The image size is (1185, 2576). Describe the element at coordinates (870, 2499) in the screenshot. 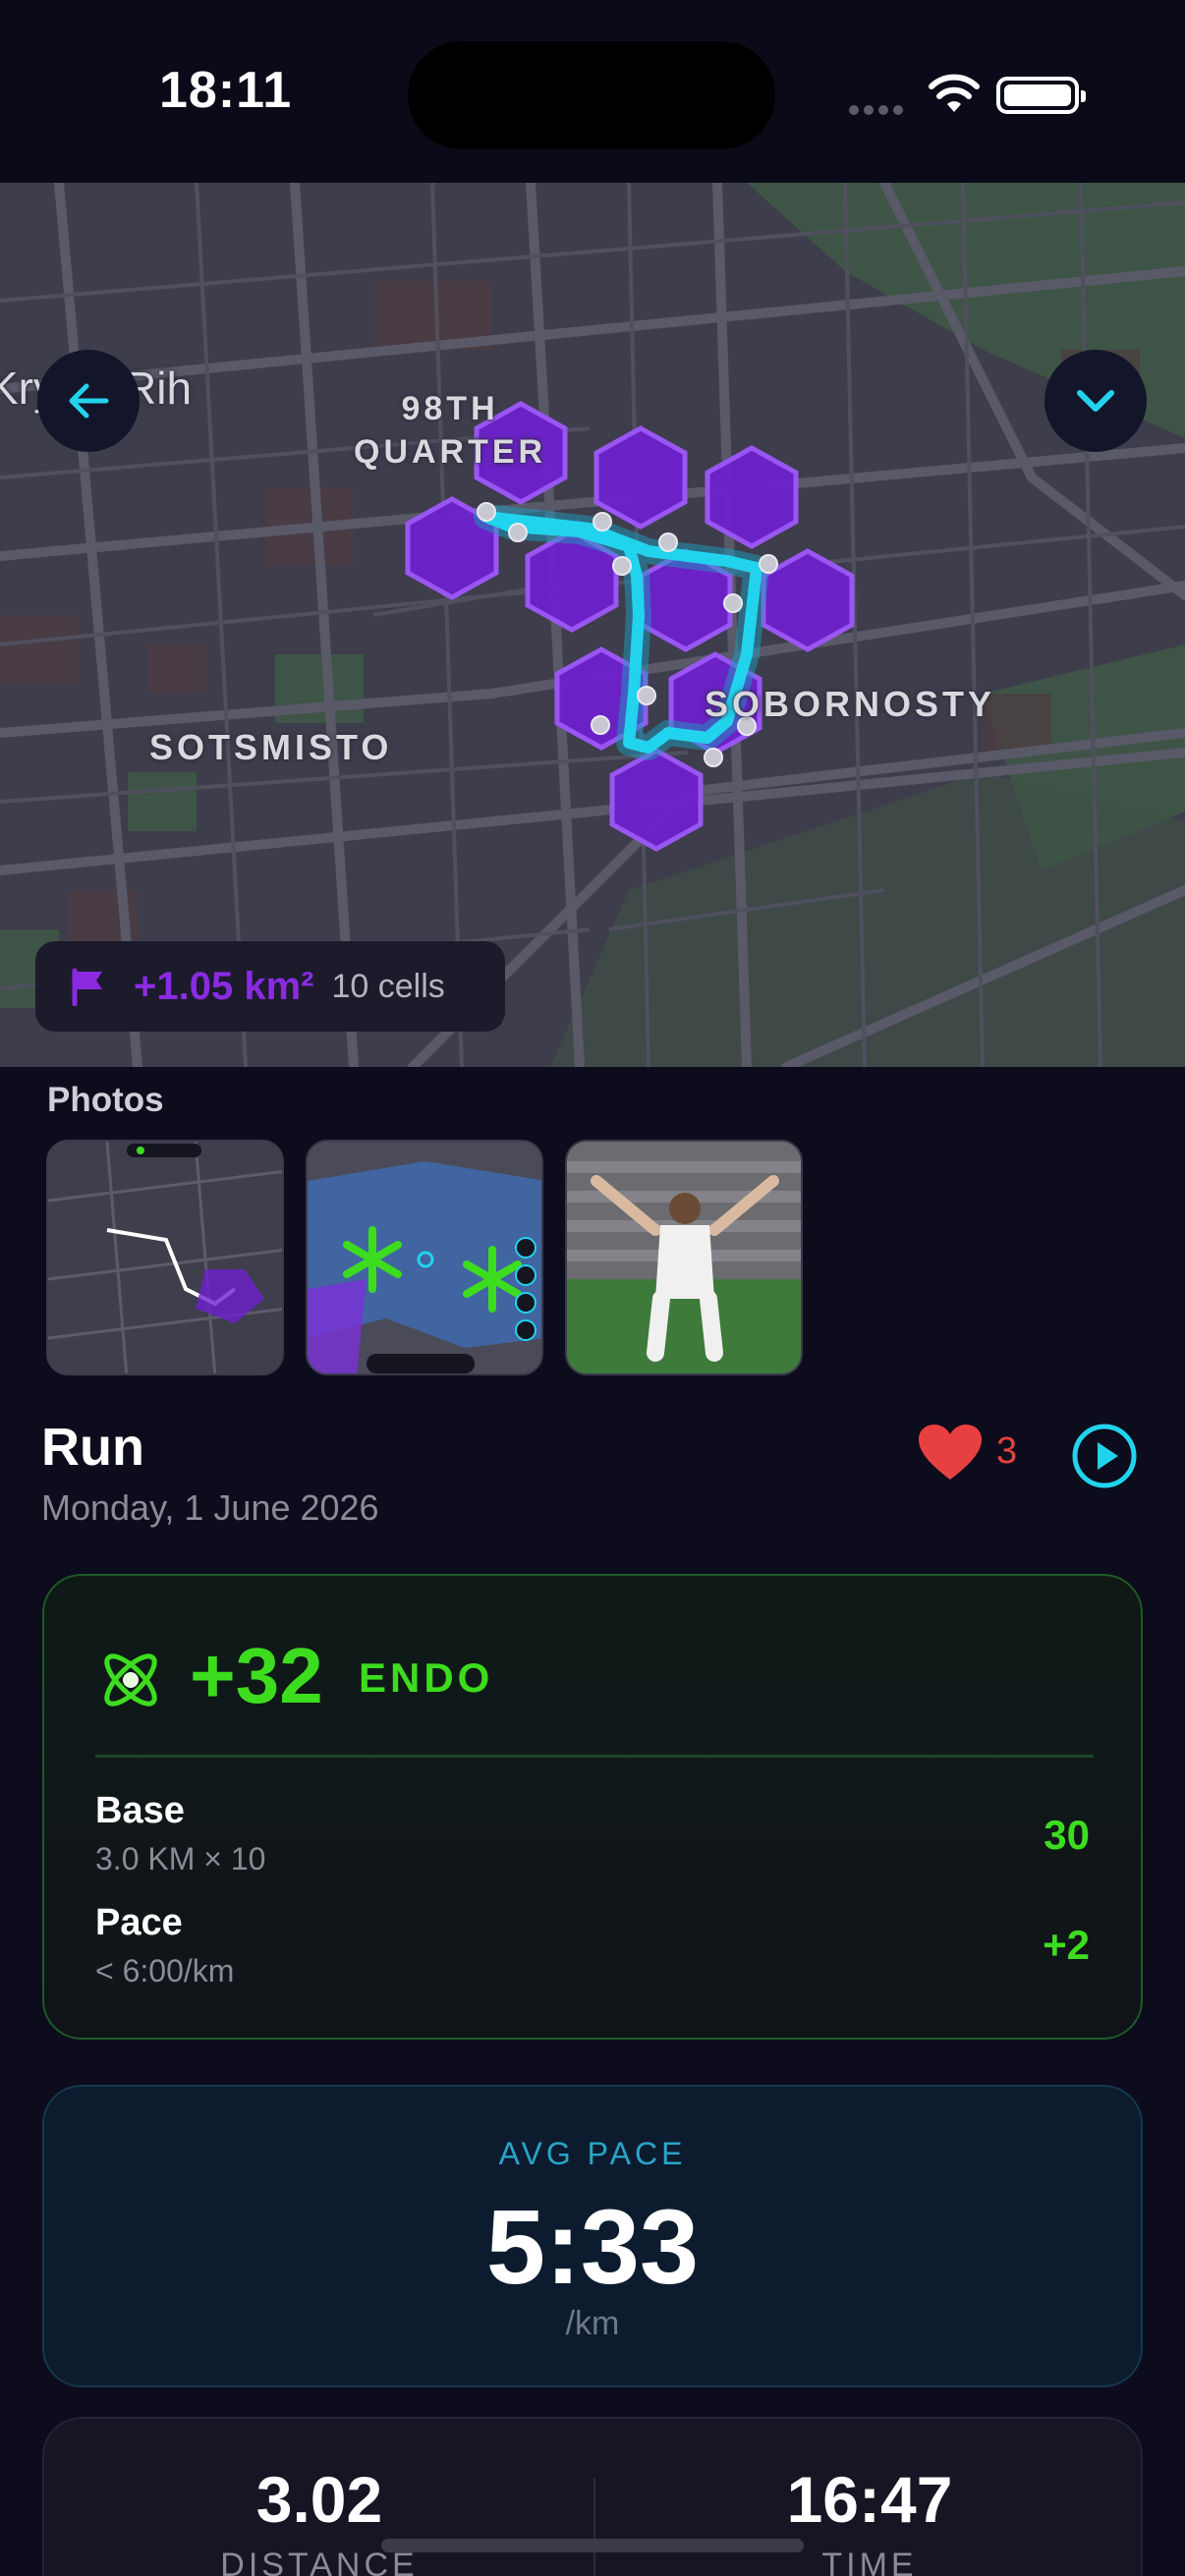

I see `time-value: 16:47` at that location.